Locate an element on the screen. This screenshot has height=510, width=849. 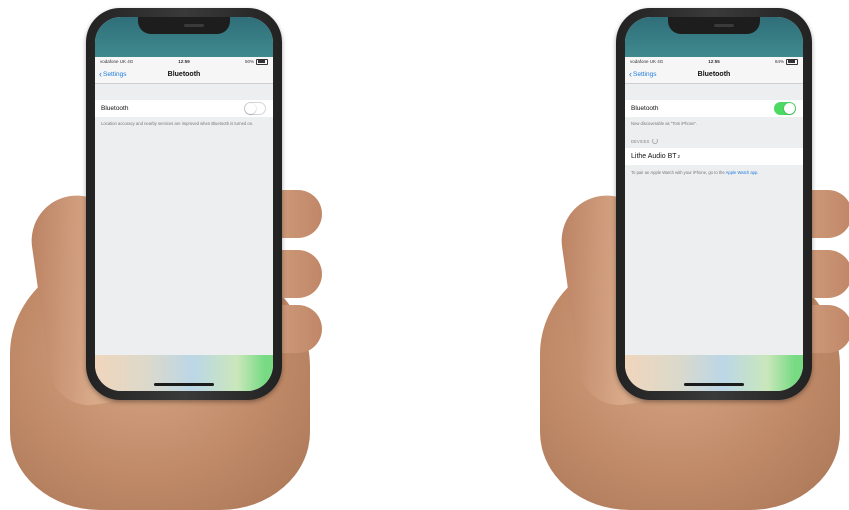
battery-percent: 50% is located at coordinates (249, 61).